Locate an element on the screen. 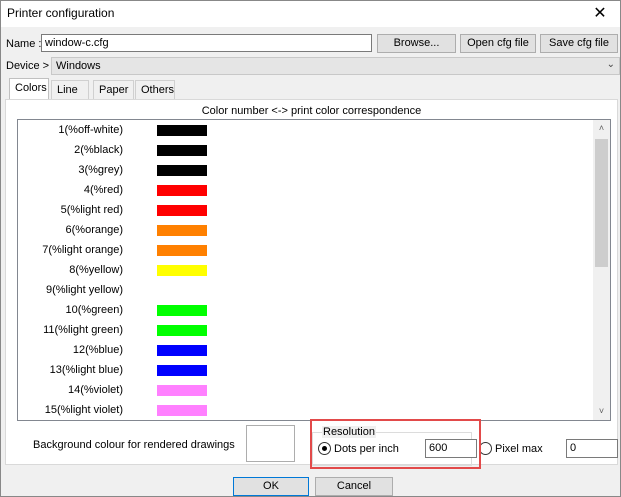 This screenshot has width=621, height=497. scroll-down-icon: ˅ is located at coordinates (601, 411).